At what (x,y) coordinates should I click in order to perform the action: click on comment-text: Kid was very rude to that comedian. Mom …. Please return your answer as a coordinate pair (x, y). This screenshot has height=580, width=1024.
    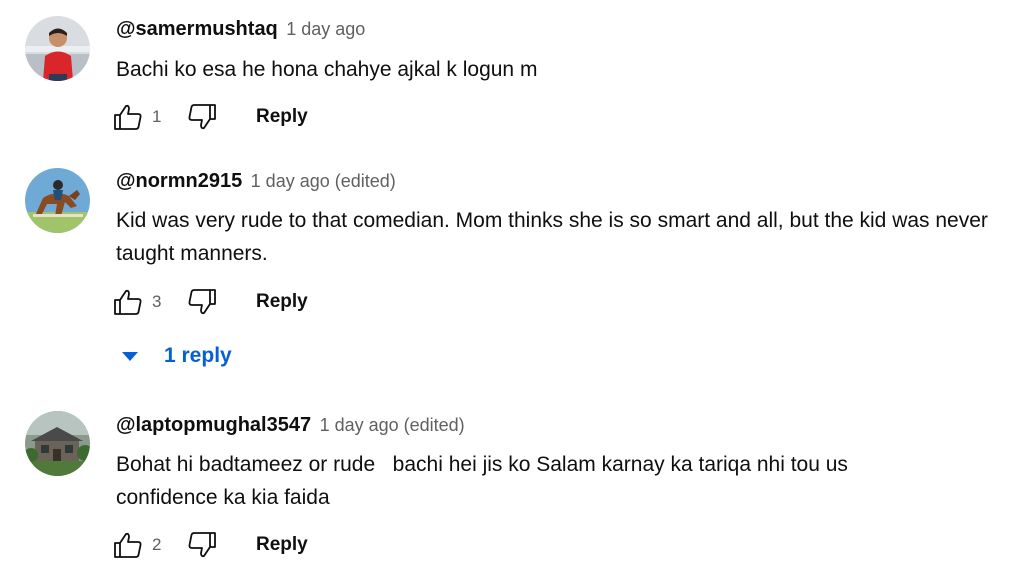
    Looking at the image, I should click on (555, 237).